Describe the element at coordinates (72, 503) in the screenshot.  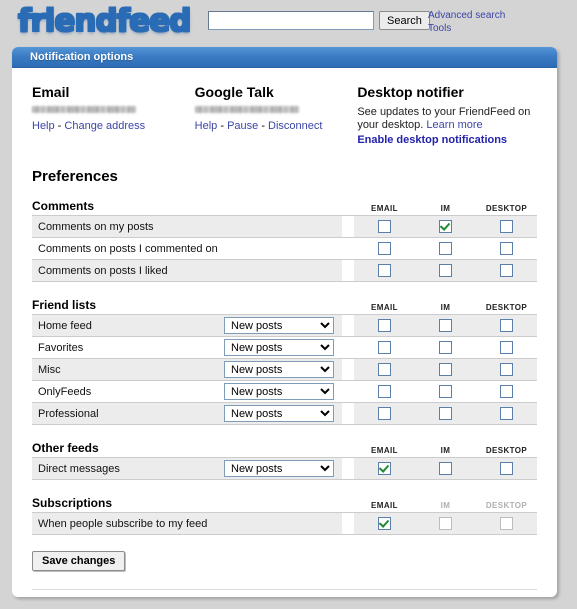
I see `section-title: Subscriptions` at that location.